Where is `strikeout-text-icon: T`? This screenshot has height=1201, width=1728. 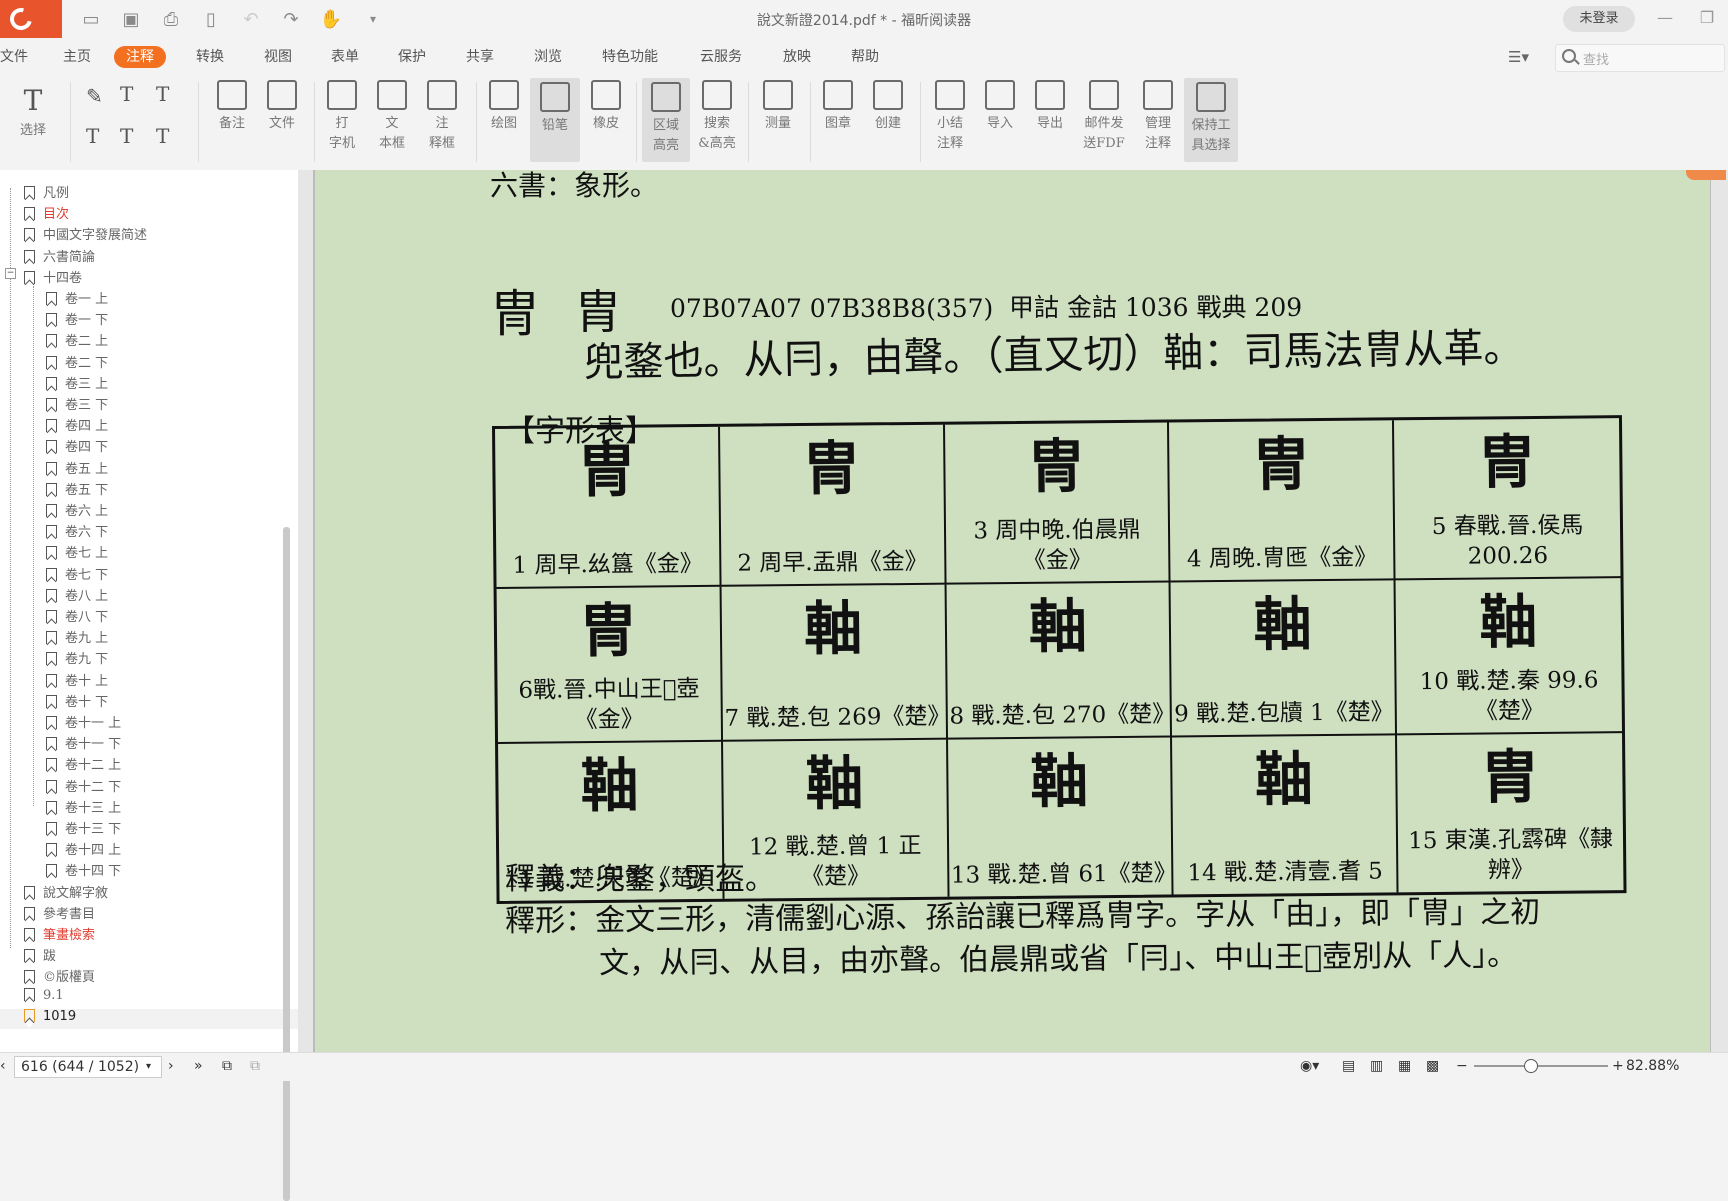 strikeout-text-icon: T is located at coordinates (92, 136).